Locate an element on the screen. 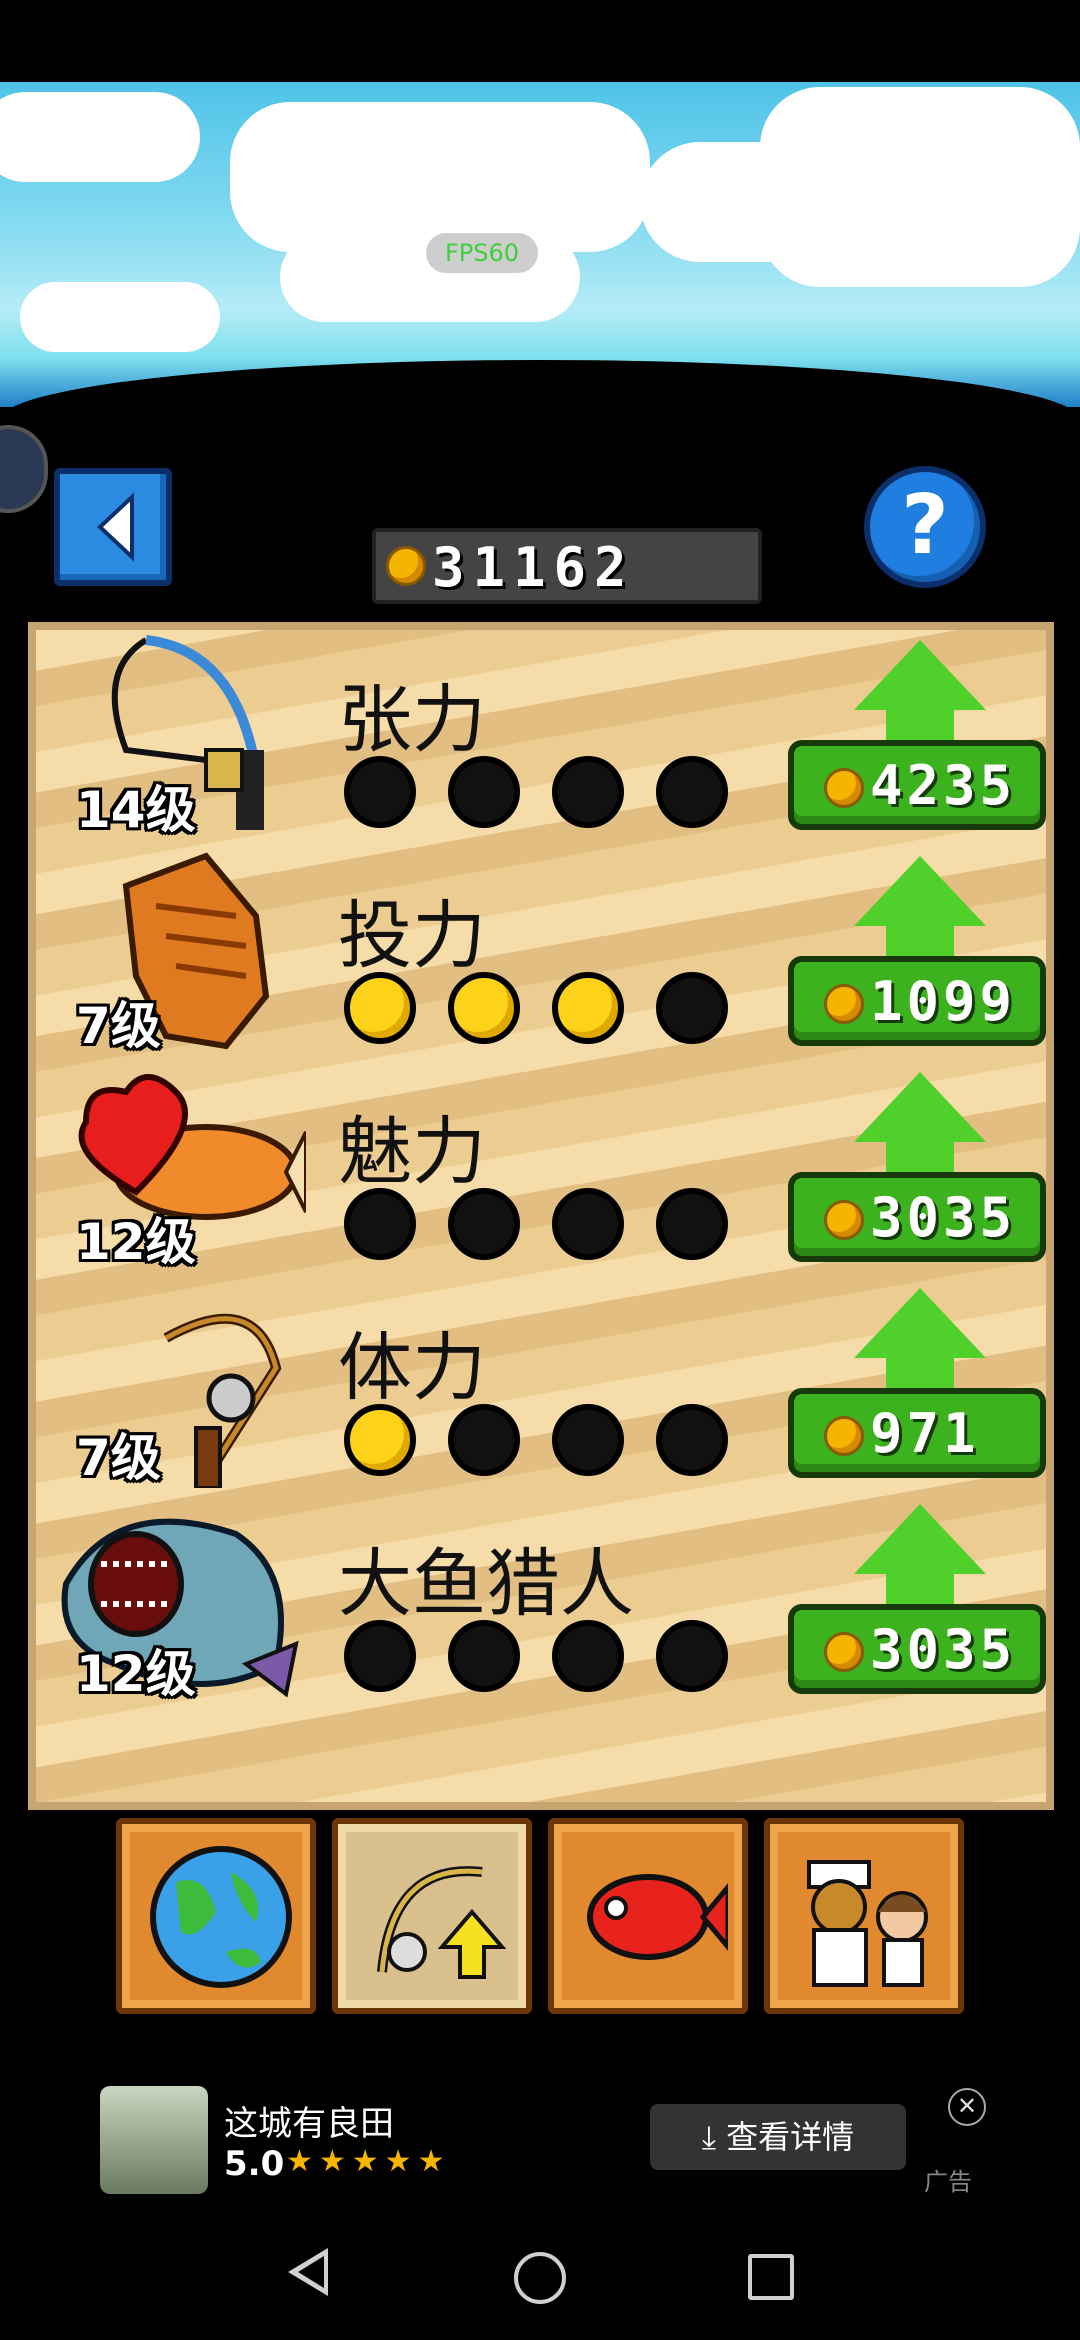  ad-app-icon is located at coordinates (154, 2140).